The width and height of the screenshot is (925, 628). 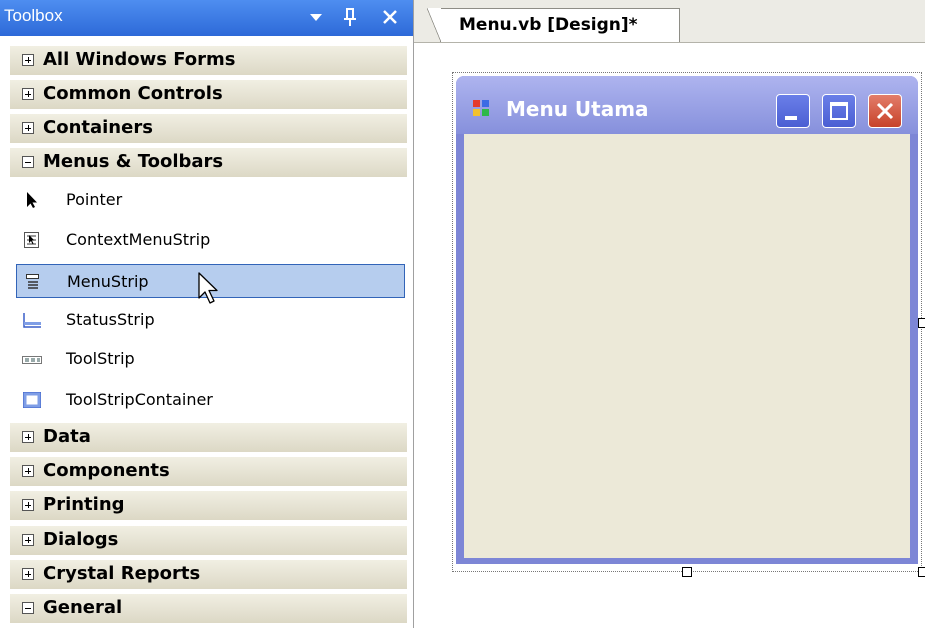 What do you see at coordinates (208, 608) in the screenshot?
I see `category-general: General` at bounding box center [208, 608].